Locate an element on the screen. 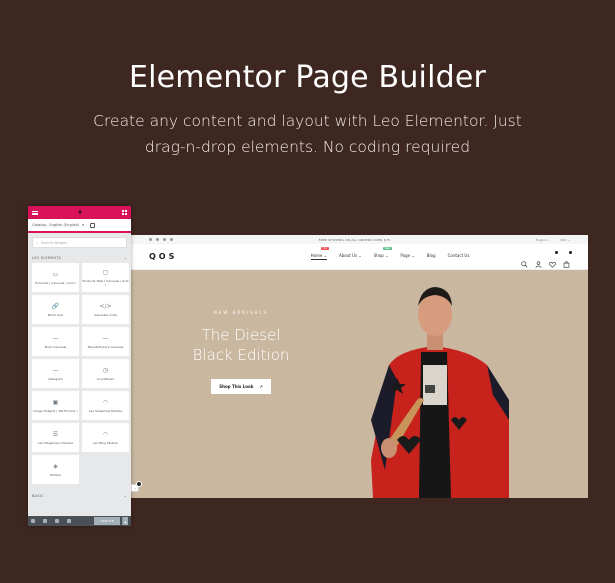 This screenshot has height=583, width=615. widget-leo-megamenu: ☰ Leo Megamenu Module is located at coordinates (55, 437).